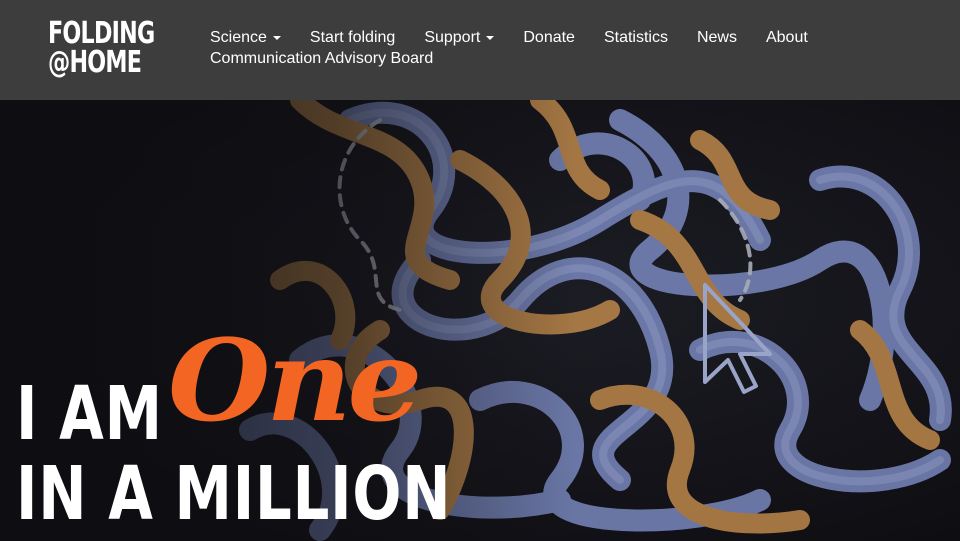 The width and height of the screenshot is (960, 541). I want to click on nav-donate-label: Donate, so click(549, 37).